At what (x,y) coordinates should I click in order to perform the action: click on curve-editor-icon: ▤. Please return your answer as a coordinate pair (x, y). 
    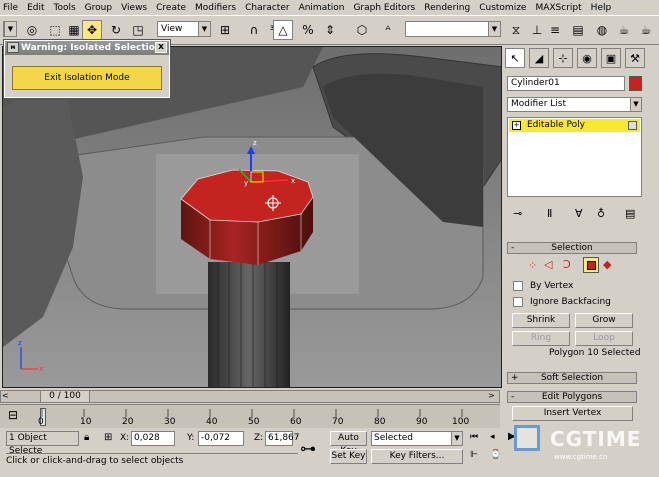
    Looking at the image, I should click on (578, 30).